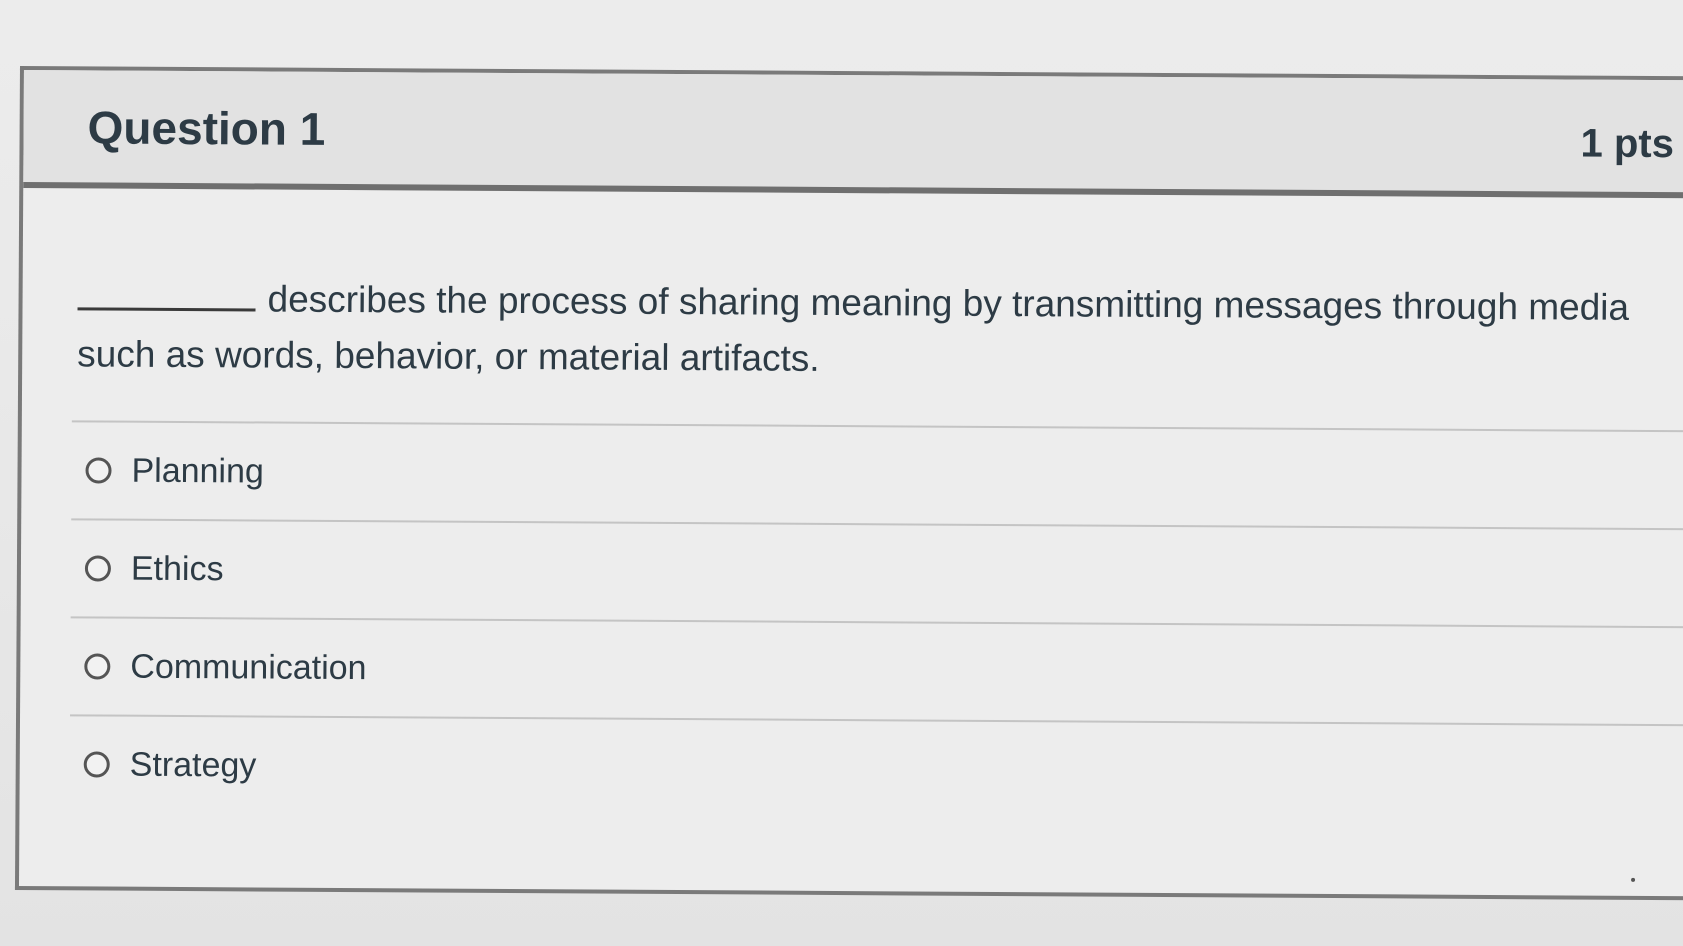 This screenshot has height=946, width=1683. Describe the element at coordinates (876, 671) in the screenshot. I see `answer-option-communication: Communication` at that location.